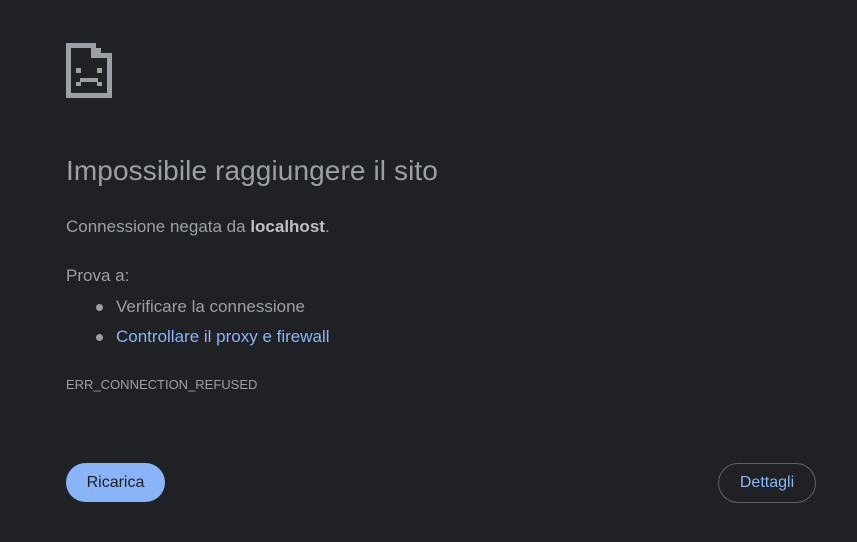 This screenshot has height=542, width=857. Describe the element at coordinates (158, 226) in the screenshot. I see `description-prefix: Connessione negata da` at that location.